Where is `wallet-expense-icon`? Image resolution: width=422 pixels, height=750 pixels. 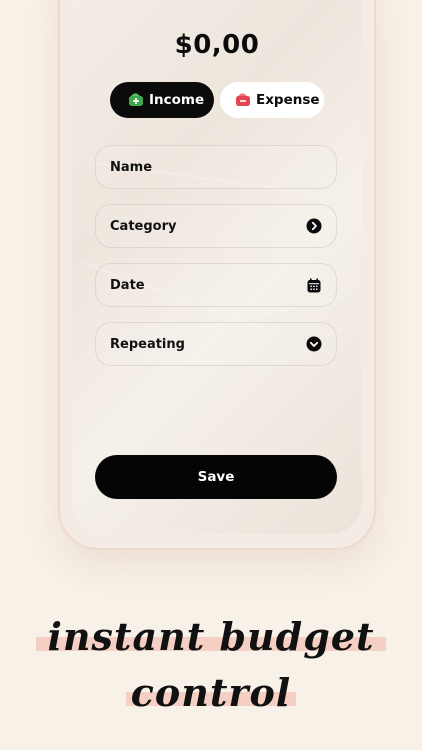
wallet-expense-icon is located at coordinates (243, 100).